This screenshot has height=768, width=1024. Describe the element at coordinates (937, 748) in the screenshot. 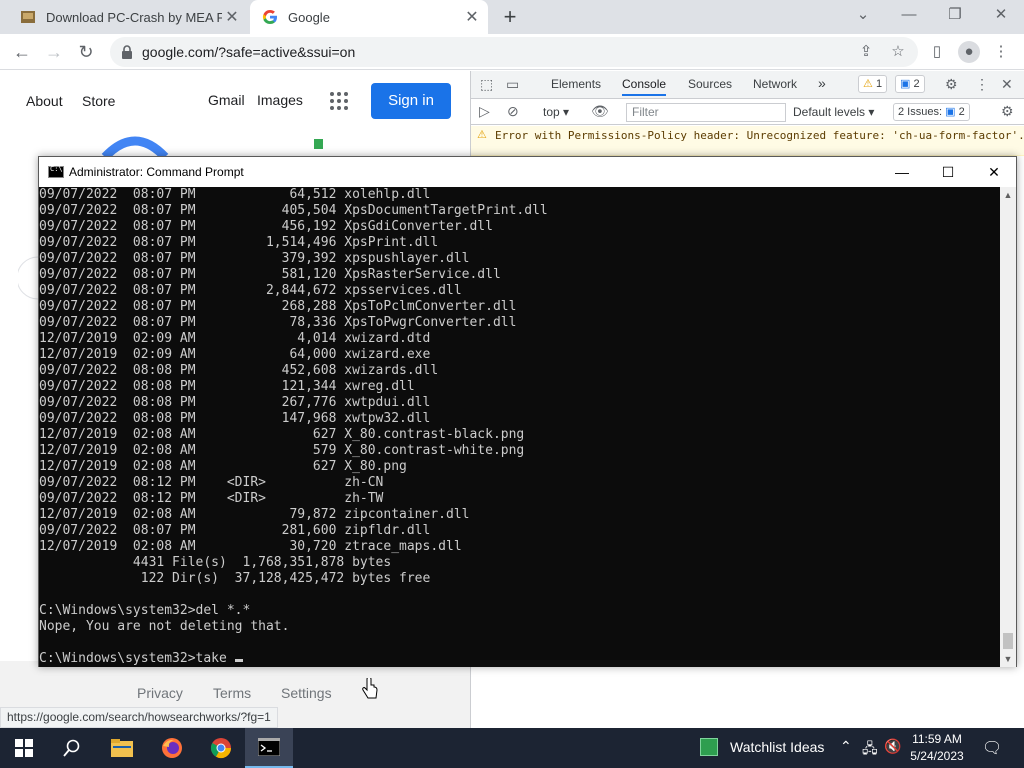

I see `system-clock: 11:59 AM 5/24/2023` at that location.